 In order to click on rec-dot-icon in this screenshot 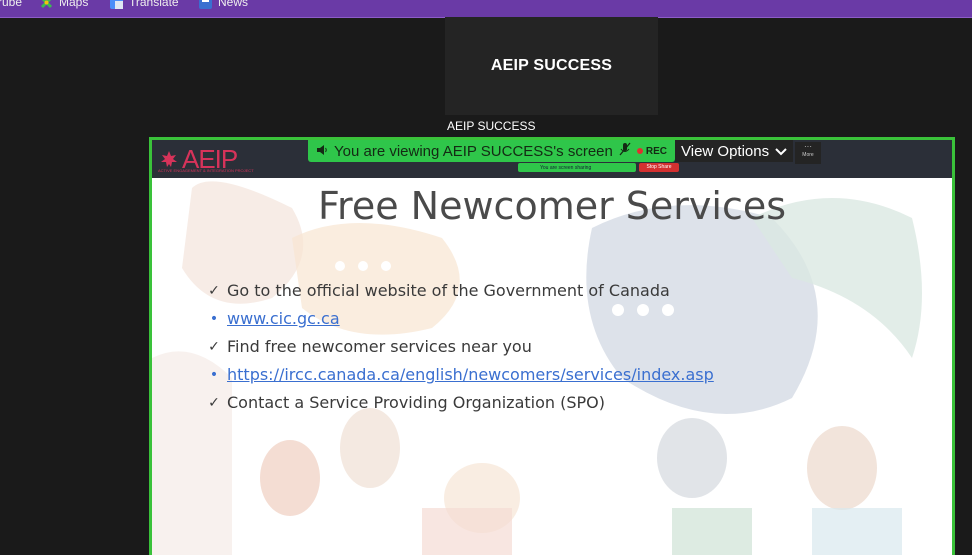, I will do `click(639, 151)`.